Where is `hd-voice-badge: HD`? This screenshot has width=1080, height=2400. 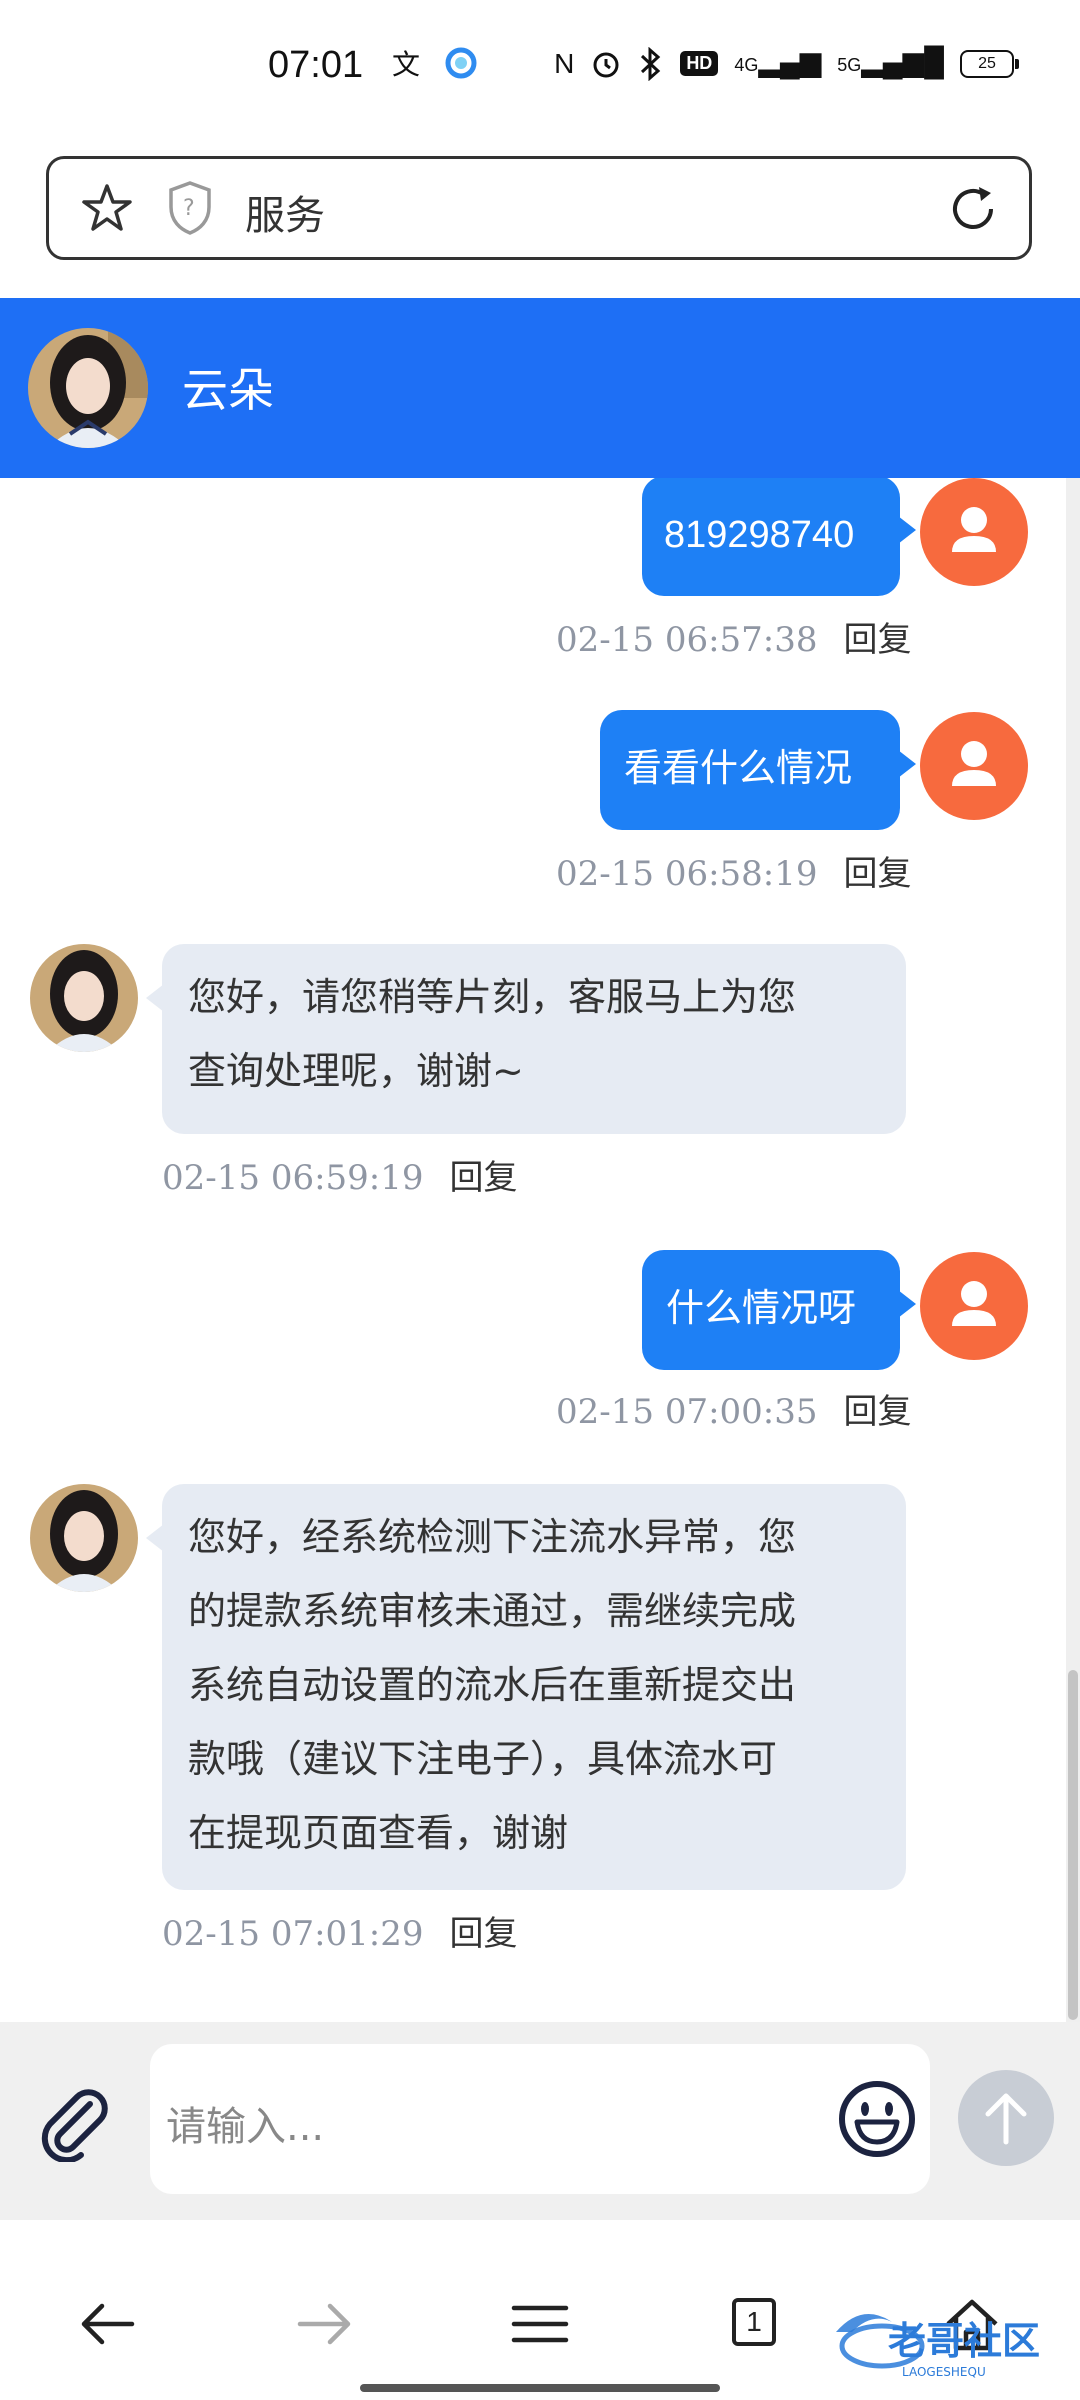 hd-voice-badge: HD is located at coordinates (699, 63).